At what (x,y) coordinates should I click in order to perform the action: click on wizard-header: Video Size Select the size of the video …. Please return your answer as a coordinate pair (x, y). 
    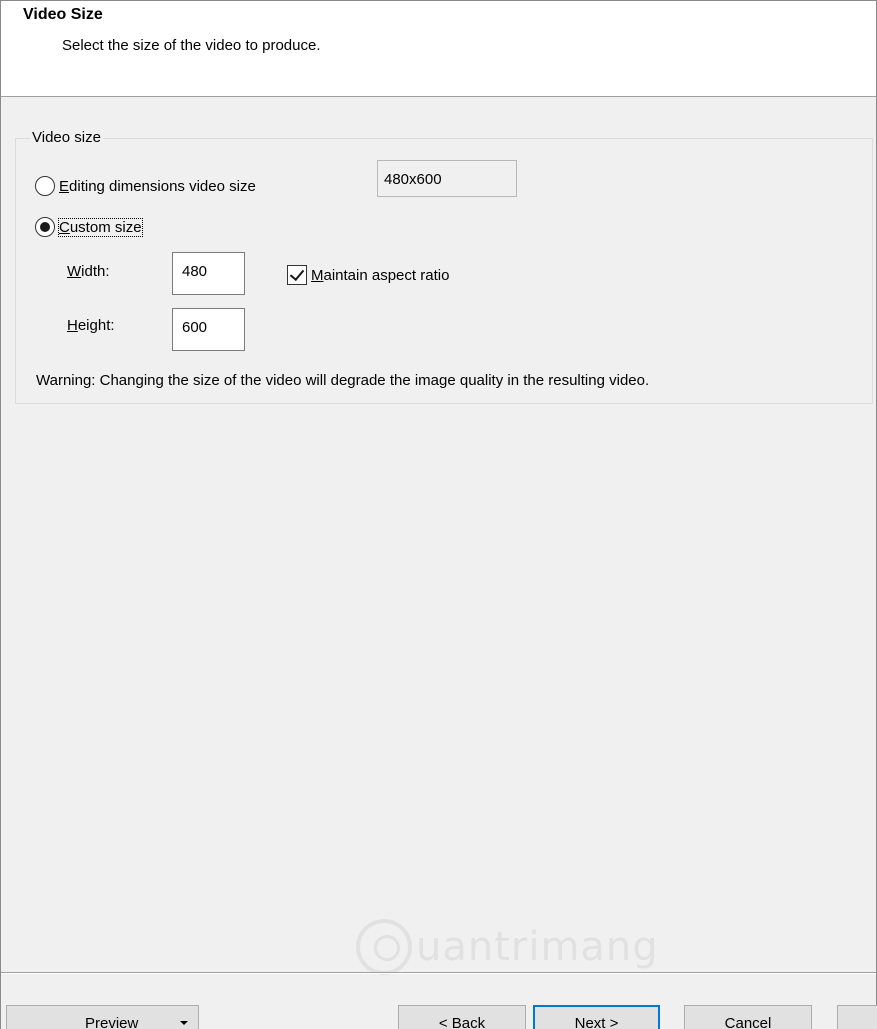
    Looking at the image, I should click on (438, 49).